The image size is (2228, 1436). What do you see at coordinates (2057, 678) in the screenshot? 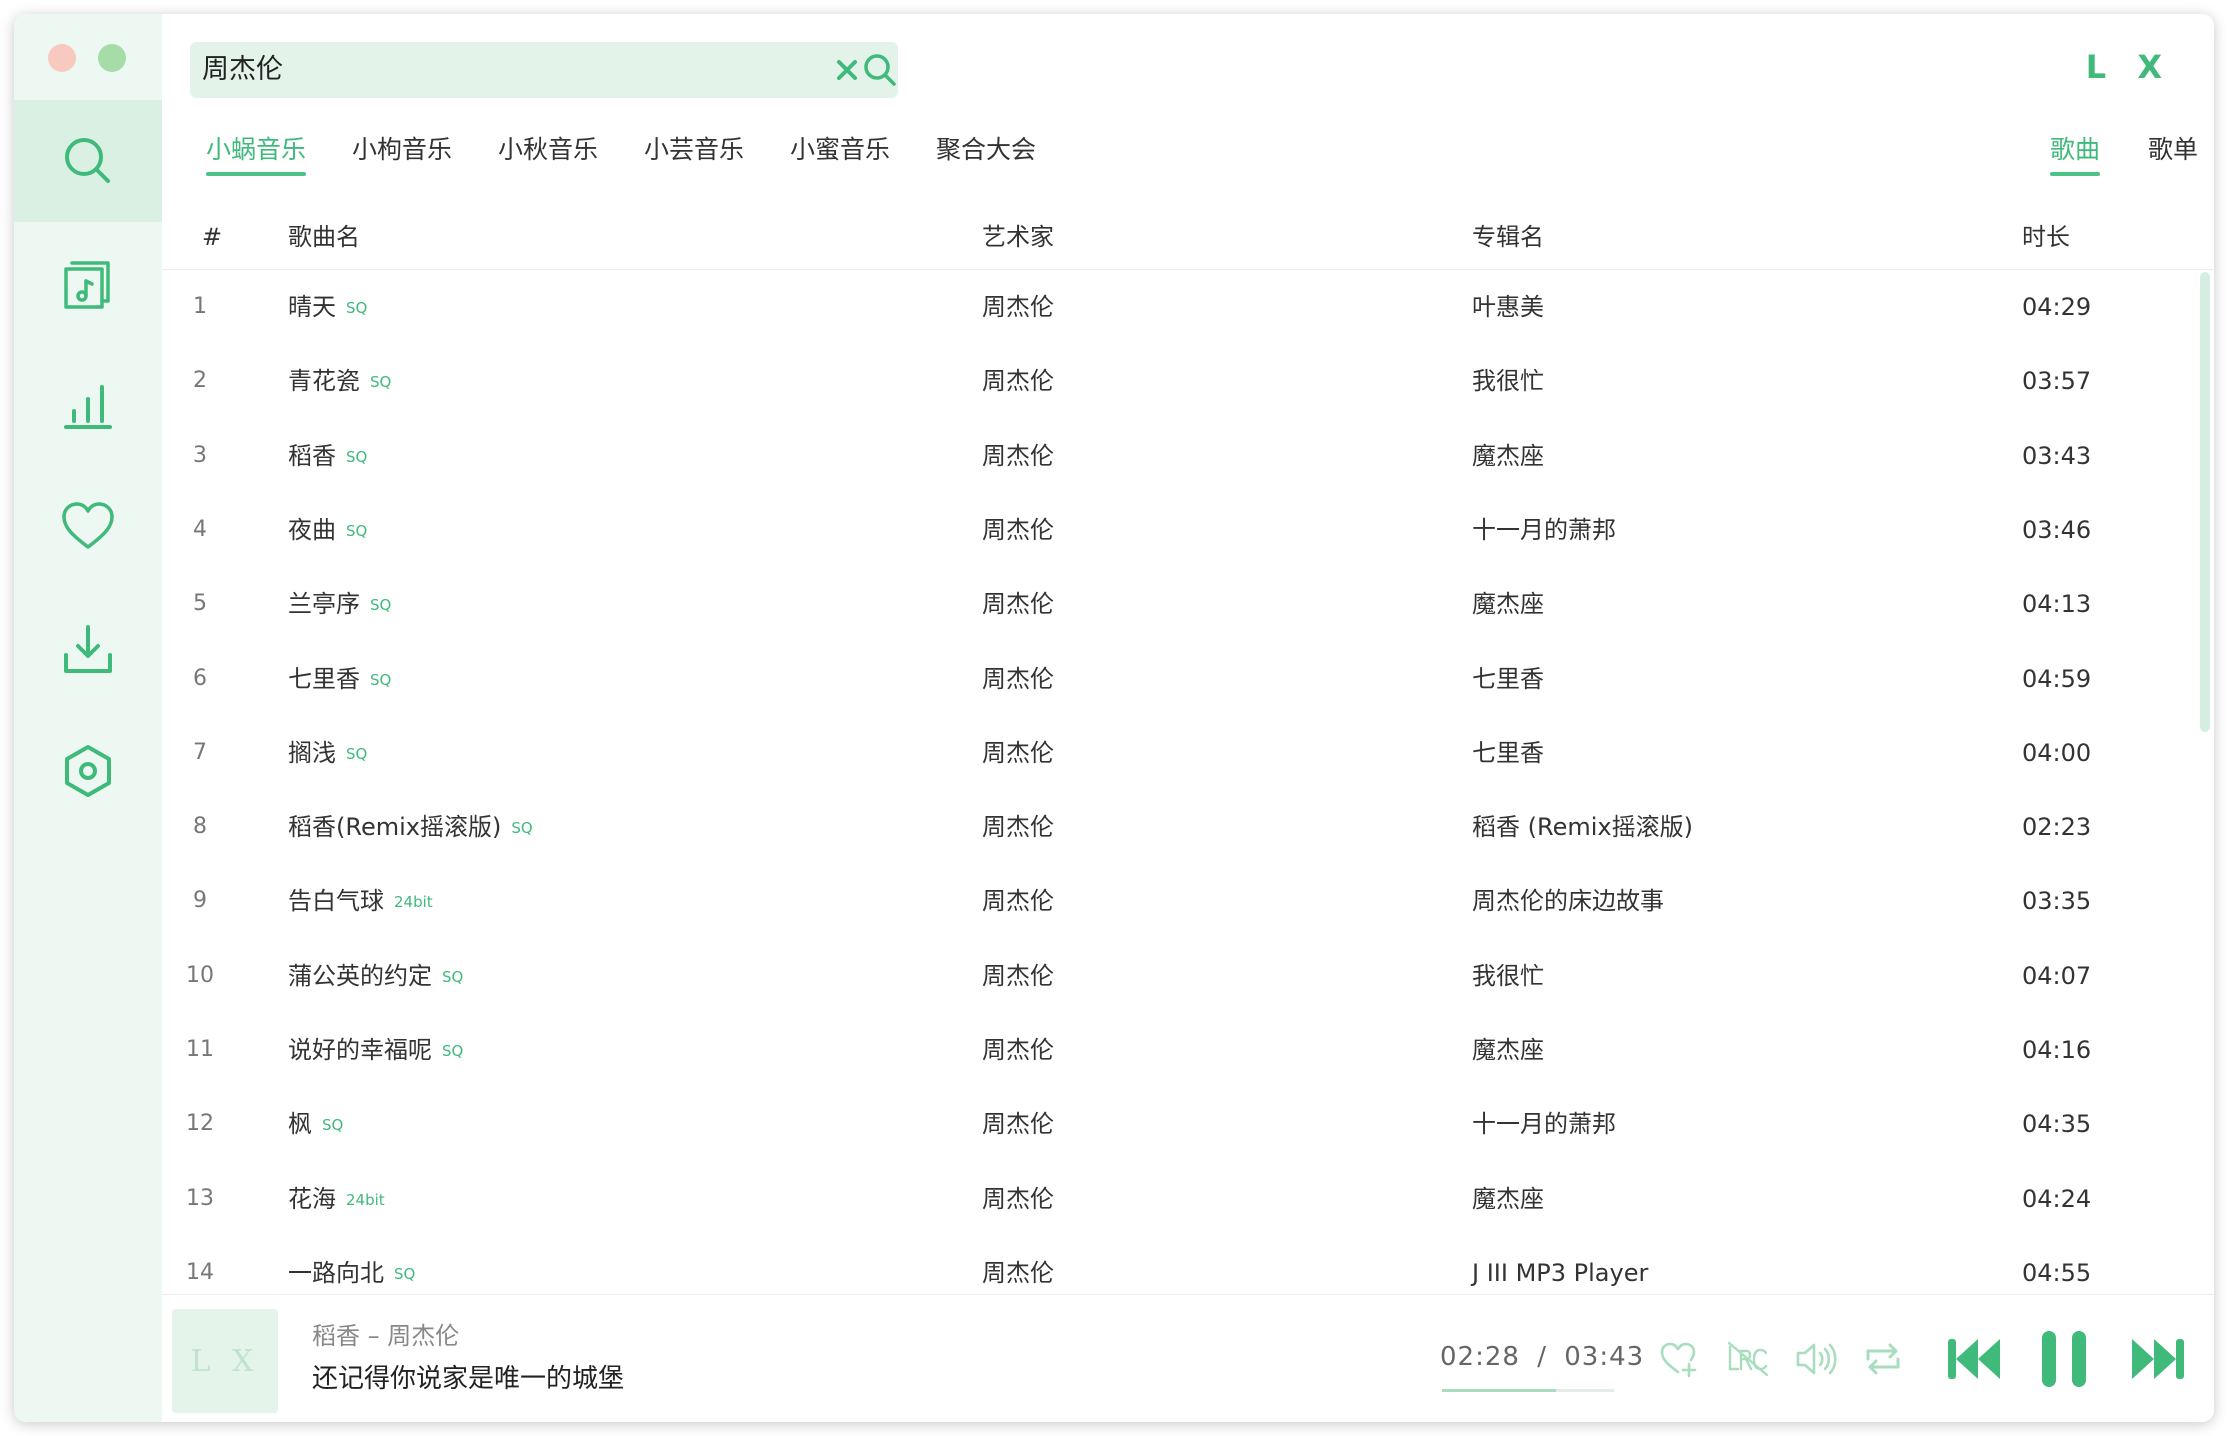
I see `song-duration-text: 04:59` at bounding box center [2057, 678].